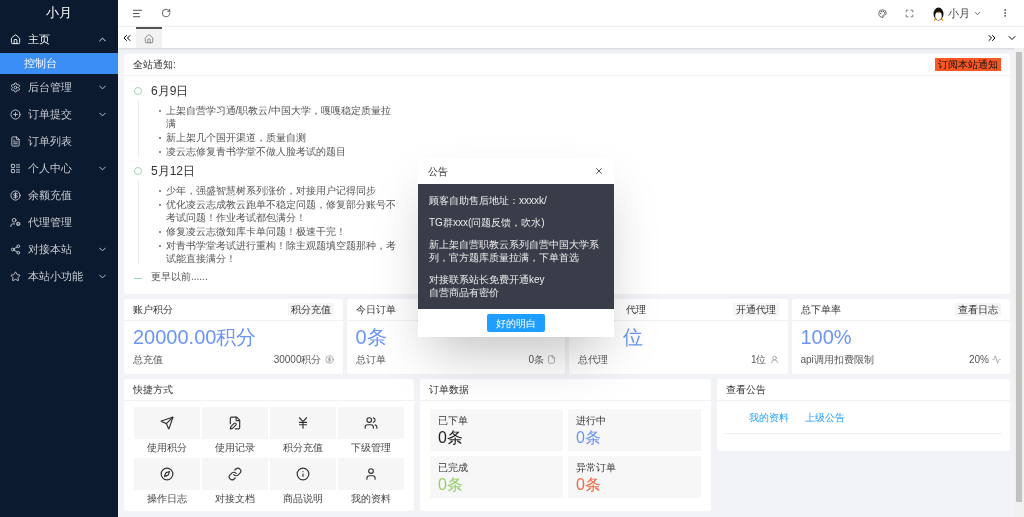 This screenshot has height=517, width=1024. What do you see at coordinates (167, 448) in the screenshot?
I see `shortcut-label: 使用积分` at bounding box center [167, 448].